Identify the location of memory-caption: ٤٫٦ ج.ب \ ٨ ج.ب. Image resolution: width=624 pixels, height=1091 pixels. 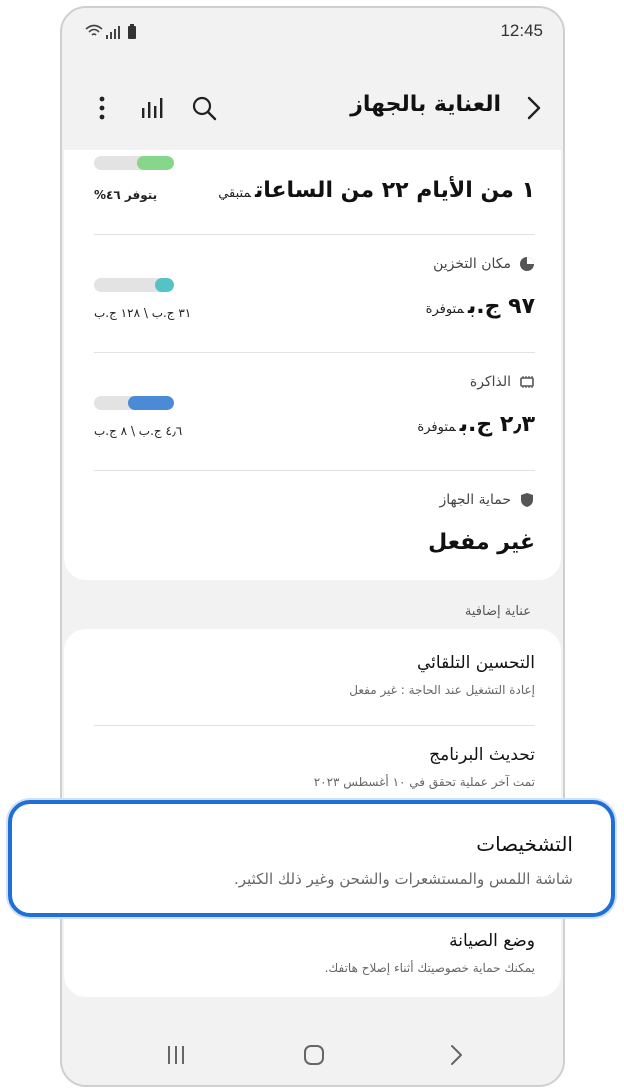
(138, 431).